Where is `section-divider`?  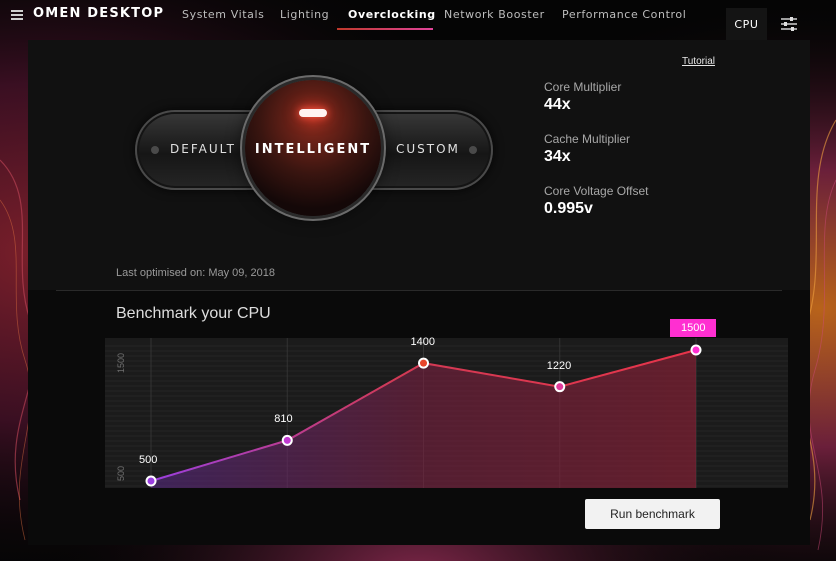
section-divider is located at coordinates (419, 290).